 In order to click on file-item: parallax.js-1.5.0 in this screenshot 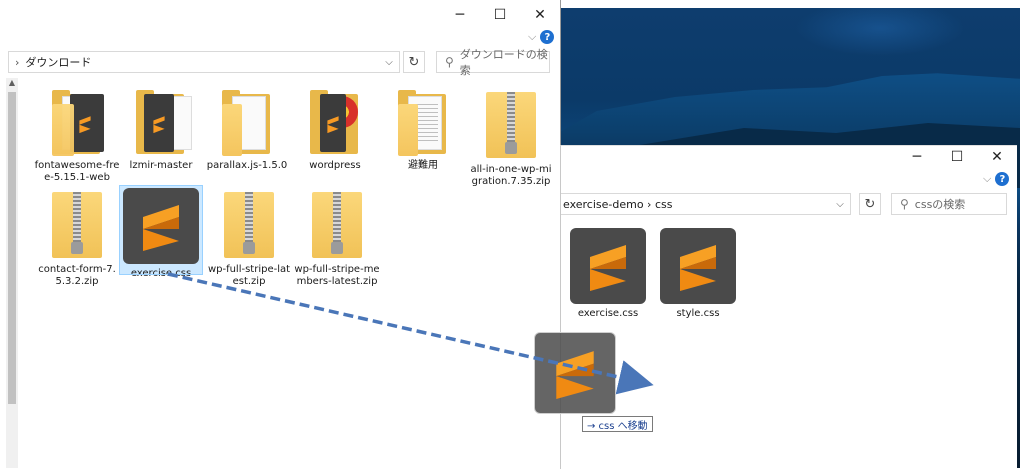, I will do `click(247, 131)`.